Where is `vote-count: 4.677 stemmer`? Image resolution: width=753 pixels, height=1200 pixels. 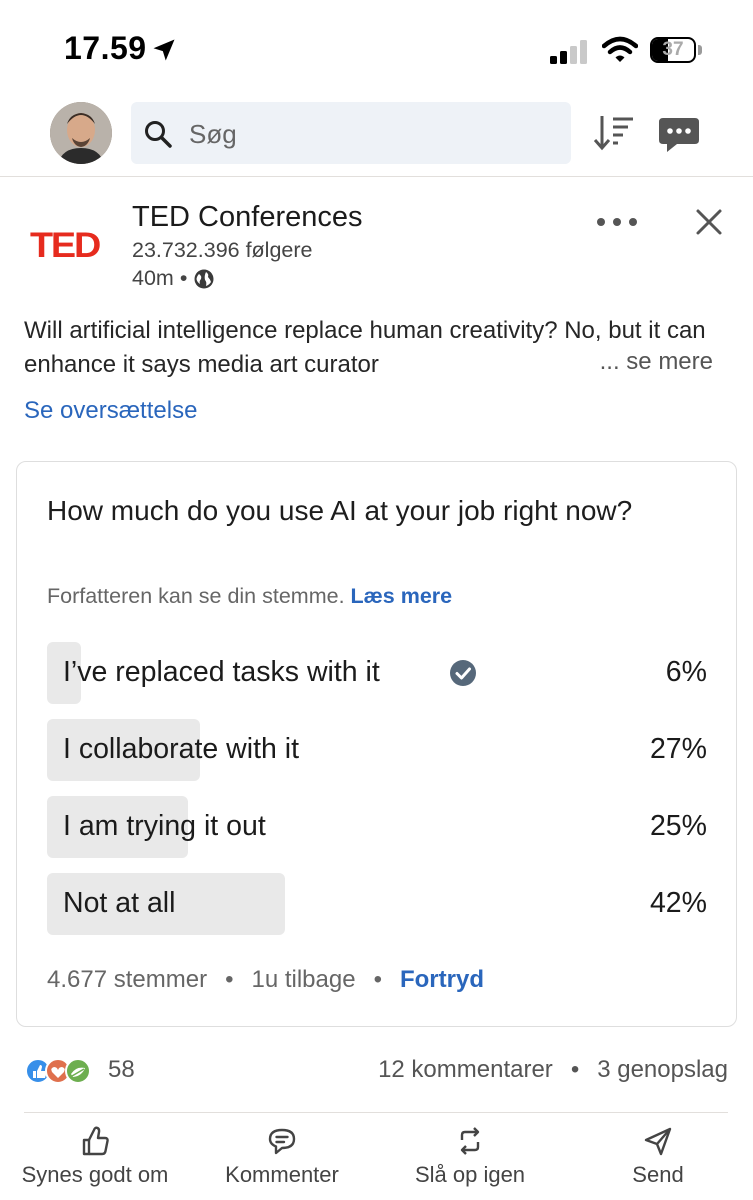
vote-count: 4.677 stemmer is located at coordinates (127, 979).